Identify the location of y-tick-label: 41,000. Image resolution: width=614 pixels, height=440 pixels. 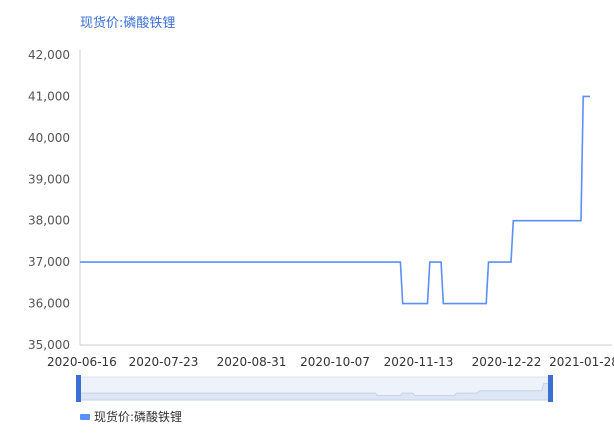
(49, 96).